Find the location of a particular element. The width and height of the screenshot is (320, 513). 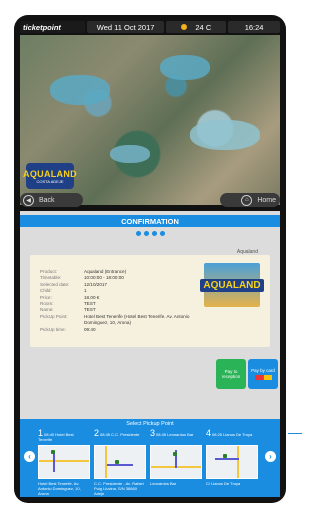

home-button: ⌂ Home is located at coordinates (250, 200).